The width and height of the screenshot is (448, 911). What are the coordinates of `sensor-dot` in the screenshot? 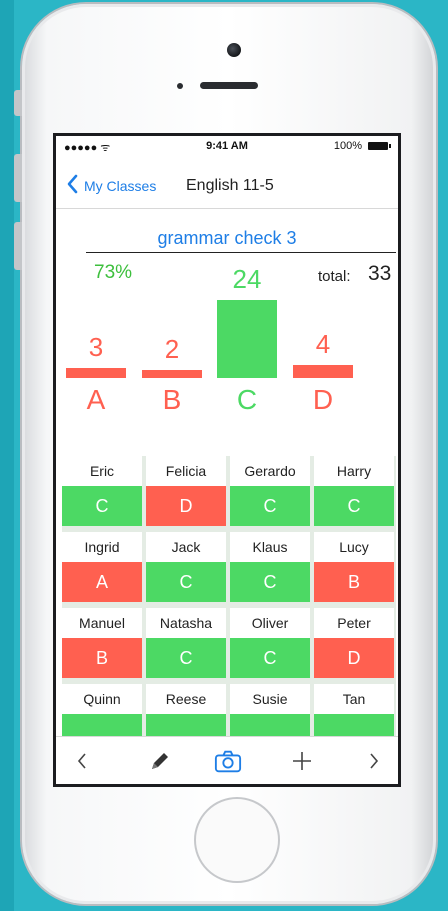 It's located at (180, 86).